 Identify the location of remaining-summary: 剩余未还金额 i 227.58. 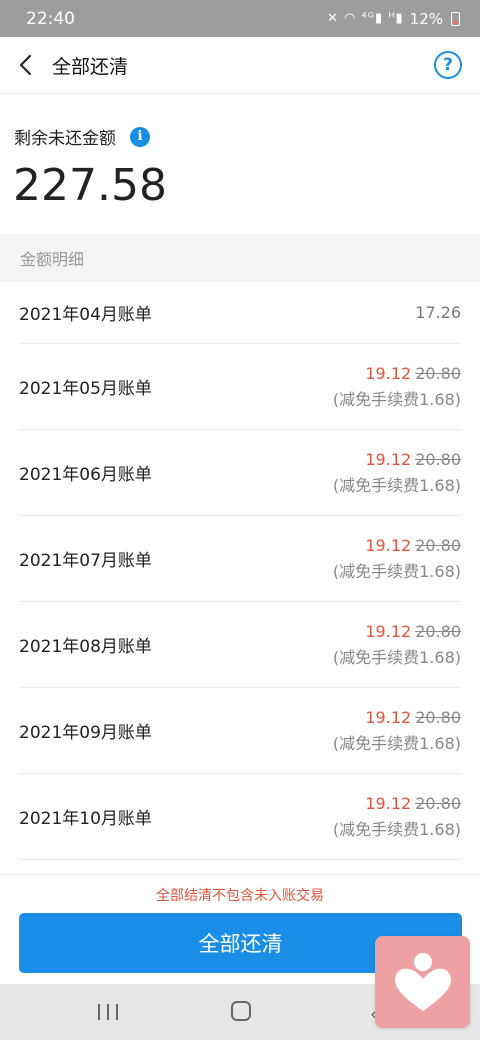
(240, 164).